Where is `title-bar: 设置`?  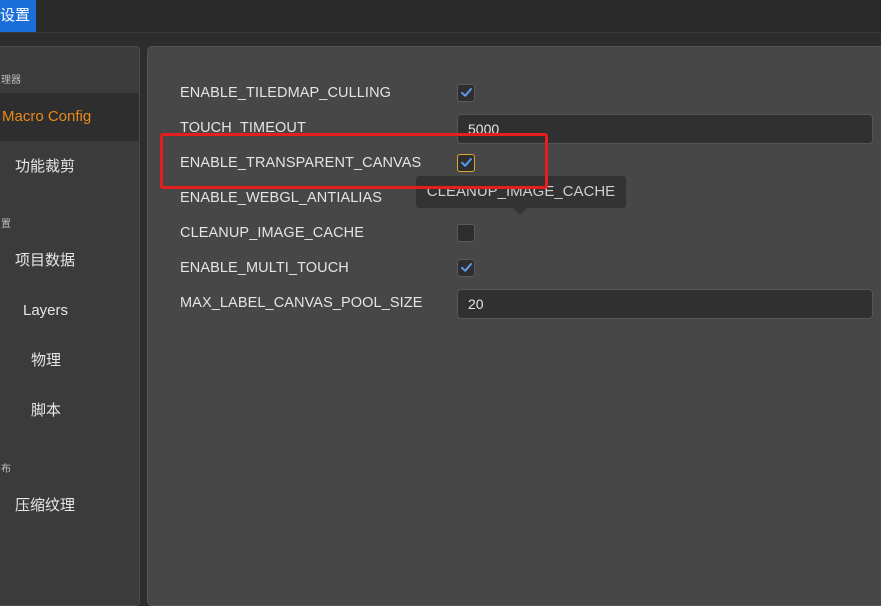
title-bar: 设置 is located at coordinates (440, 16).